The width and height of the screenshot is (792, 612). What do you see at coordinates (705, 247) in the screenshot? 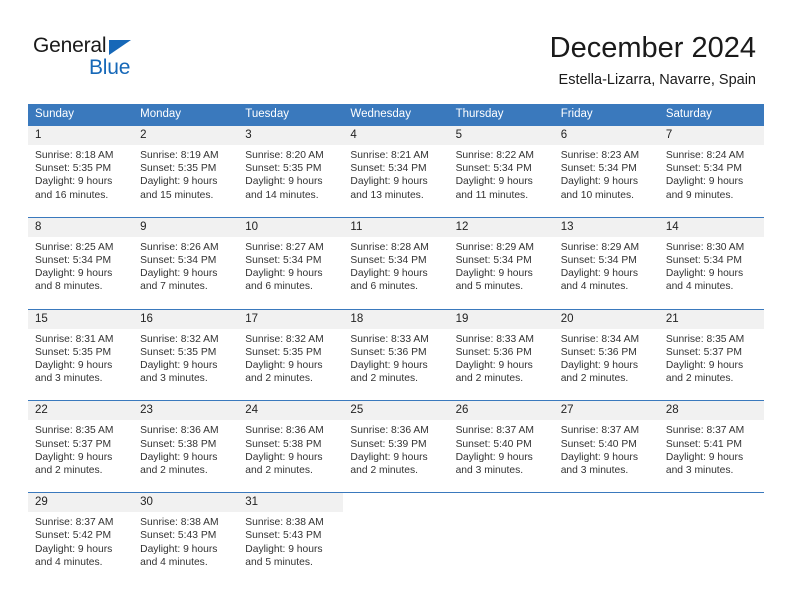
I see `sunrise-text: Sunrise: 8:30 AM` at bounding box center [705, 247].